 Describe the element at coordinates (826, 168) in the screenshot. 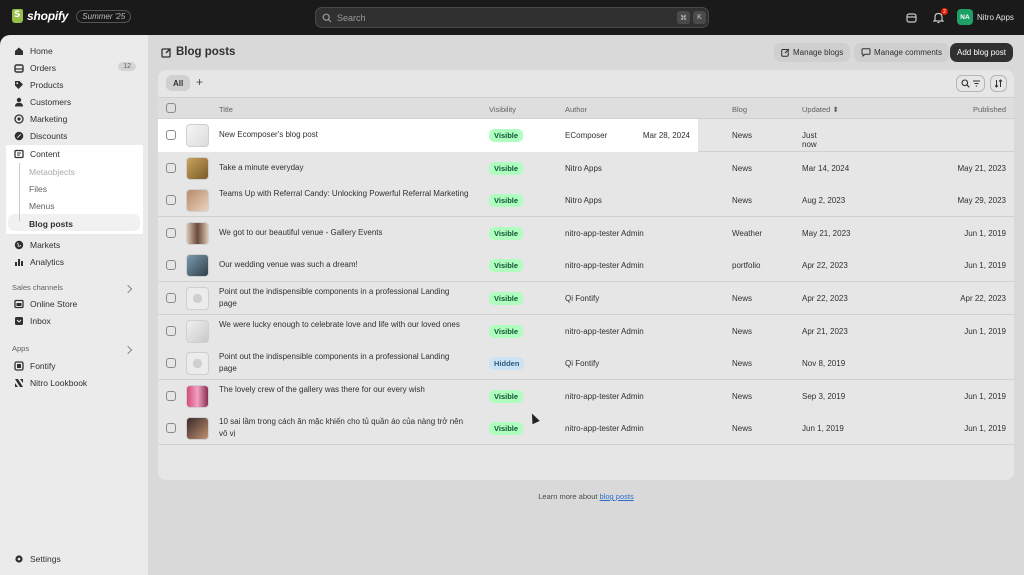

I see `post-updated: Mar 14, 2024` at that location.